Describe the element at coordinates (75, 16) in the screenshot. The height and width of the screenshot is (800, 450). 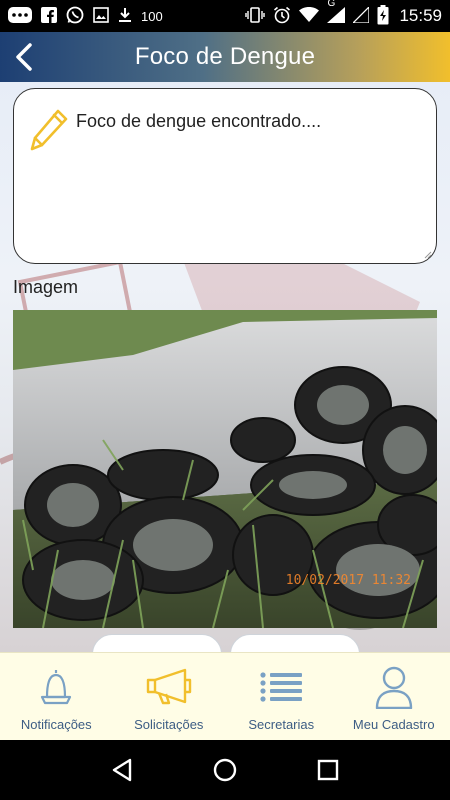
I see `whatsapp-icon` at that location.